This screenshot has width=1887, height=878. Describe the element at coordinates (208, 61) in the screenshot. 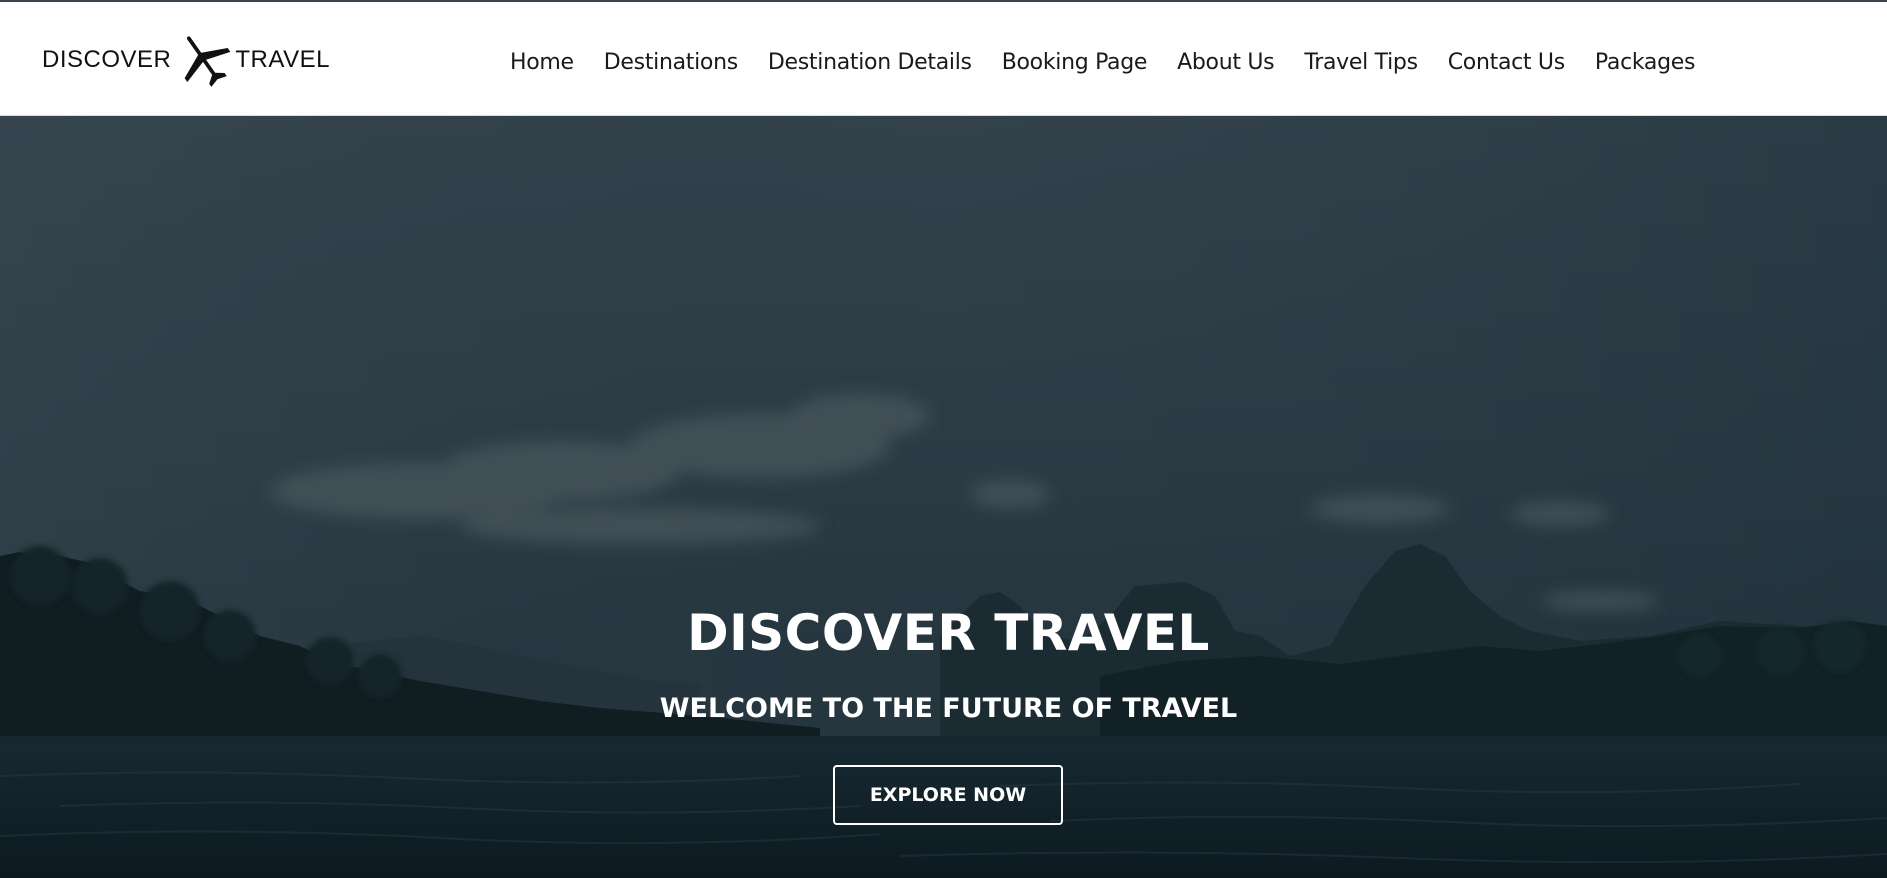

I see `airplane-icon` at that location.